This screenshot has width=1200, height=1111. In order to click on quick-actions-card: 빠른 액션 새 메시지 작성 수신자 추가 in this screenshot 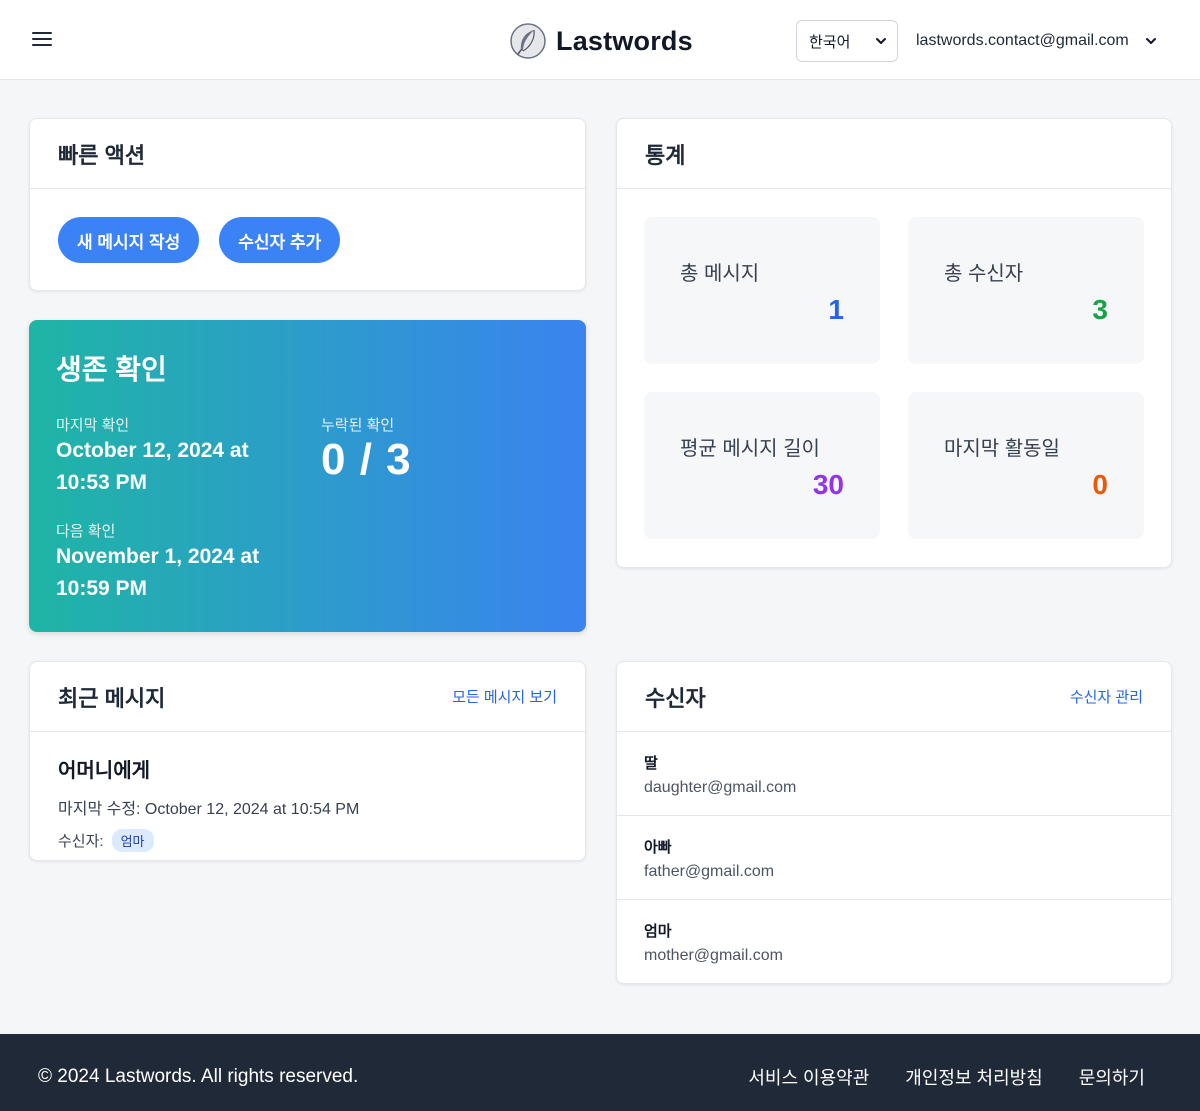, I will do `click(307, 204)`.